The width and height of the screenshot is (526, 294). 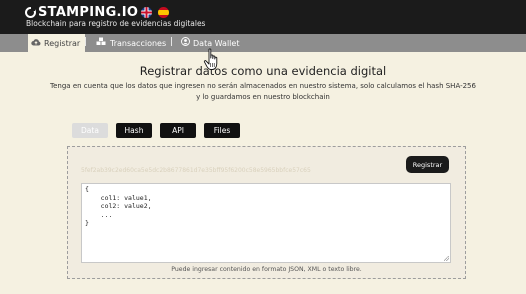 What do you see at coordinates (36, 43) in the screenshot?
I see `cloud-upload-icon` at bounding box center [36, 43].